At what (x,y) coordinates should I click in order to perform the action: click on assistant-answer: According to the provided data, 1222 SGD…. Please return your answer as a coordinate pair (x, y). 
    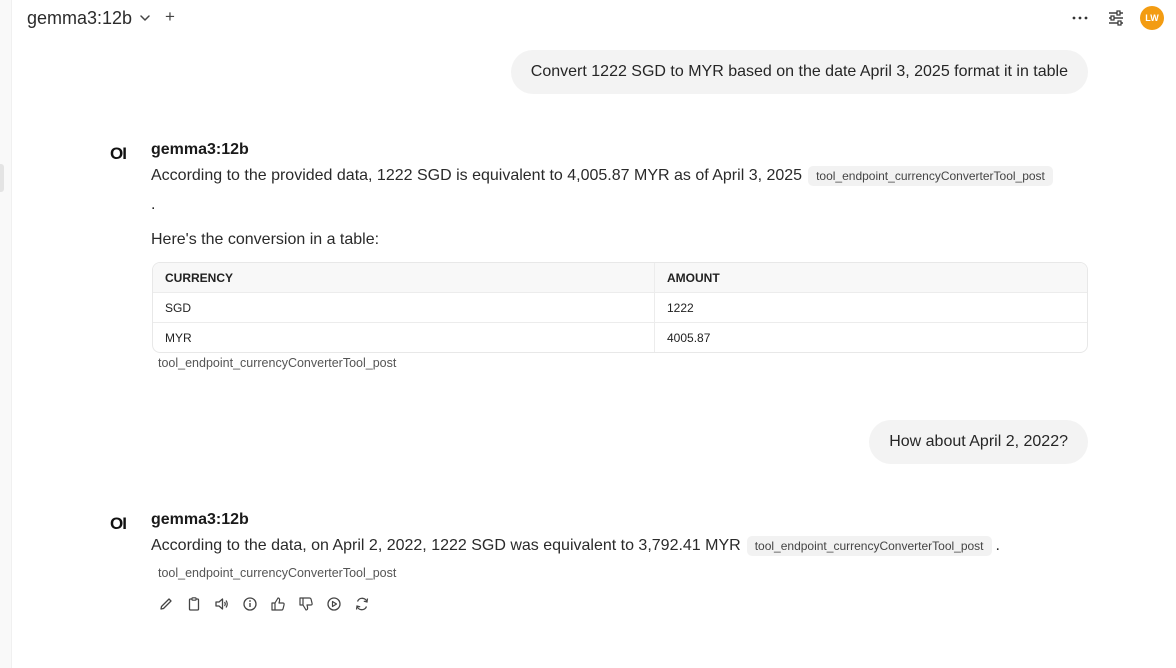
    Looking at the image, I should click on (477, 175).